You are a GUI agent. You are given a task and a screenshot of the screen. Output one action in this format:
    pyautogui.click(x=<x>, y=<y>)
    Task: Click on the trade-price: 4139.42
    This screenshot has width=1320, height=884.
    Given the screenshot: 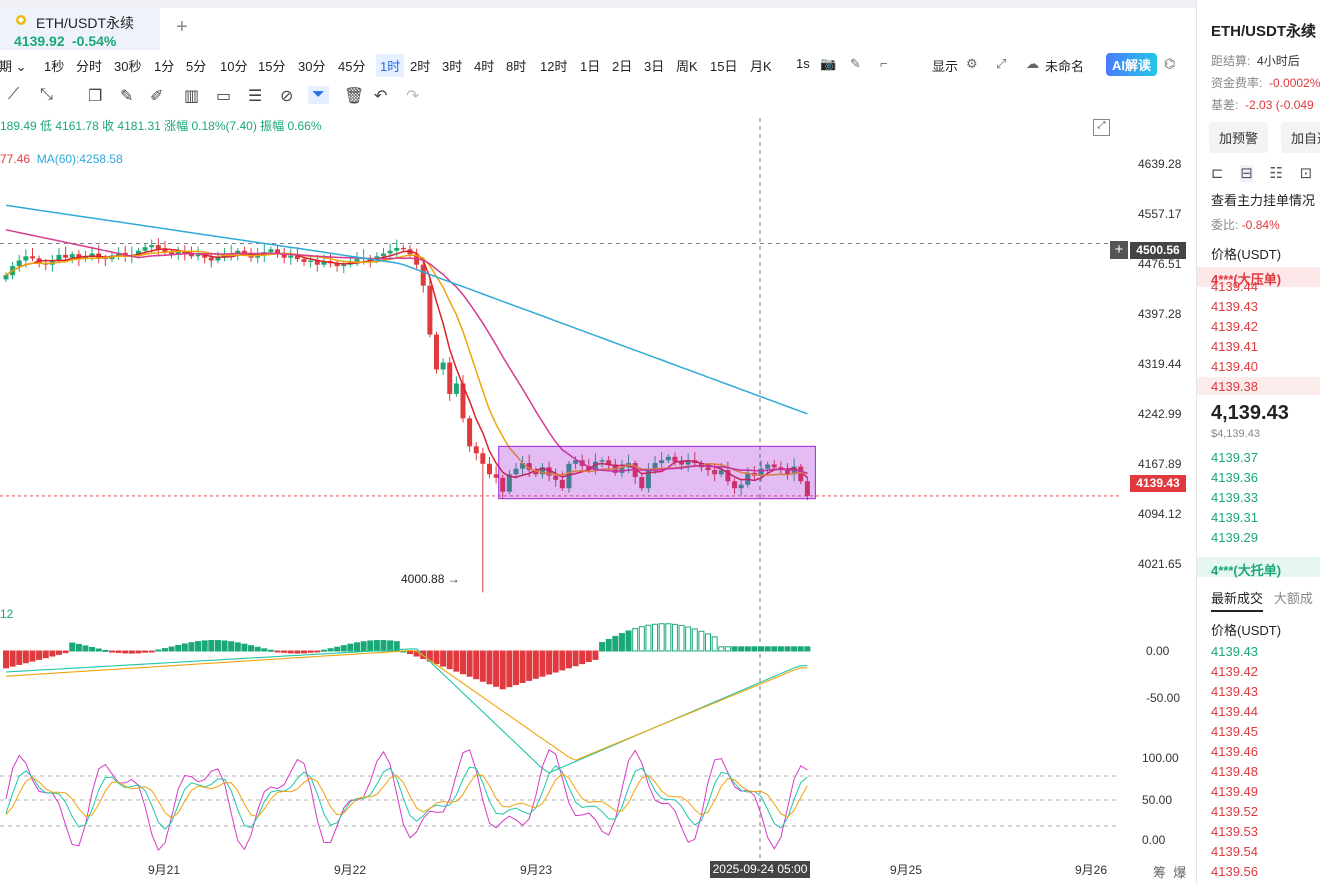 What is the action you would take?
    pyautogui.click(x=1234, y=671)
    